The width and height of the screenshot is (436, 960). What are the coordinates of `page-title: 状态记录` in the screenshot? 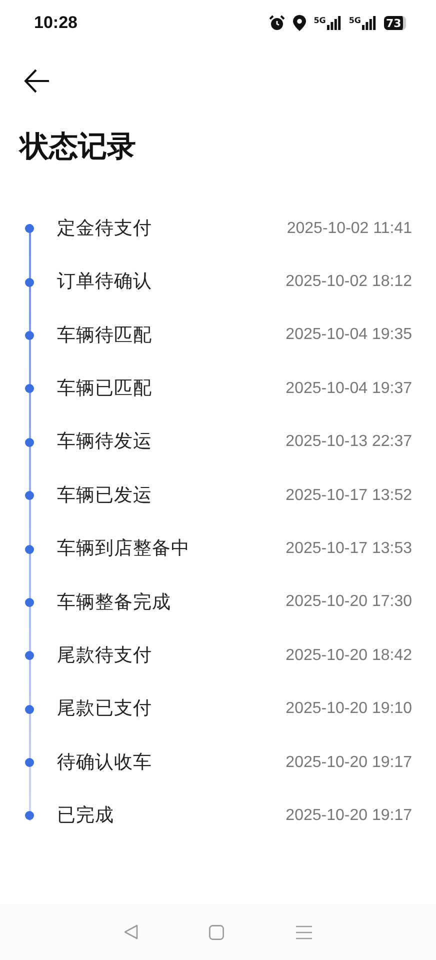 It's located at (78, 146).